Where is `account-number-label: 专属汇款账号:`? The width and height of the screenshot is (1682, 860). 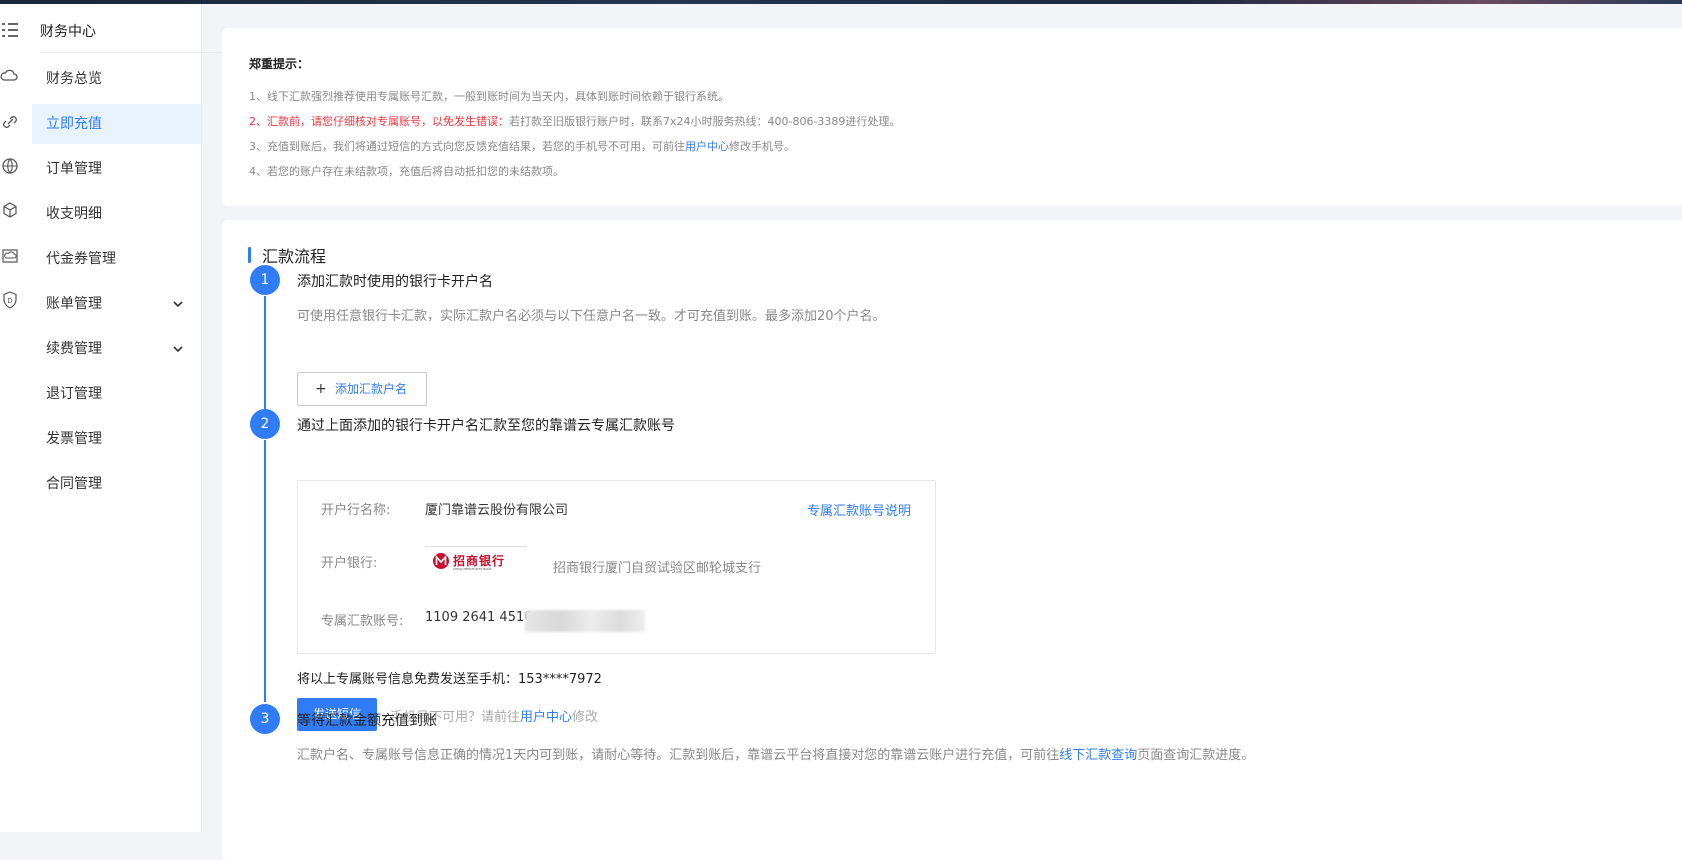
account-number-label: 专属汇款账号: is located at coordinates (362, 621).